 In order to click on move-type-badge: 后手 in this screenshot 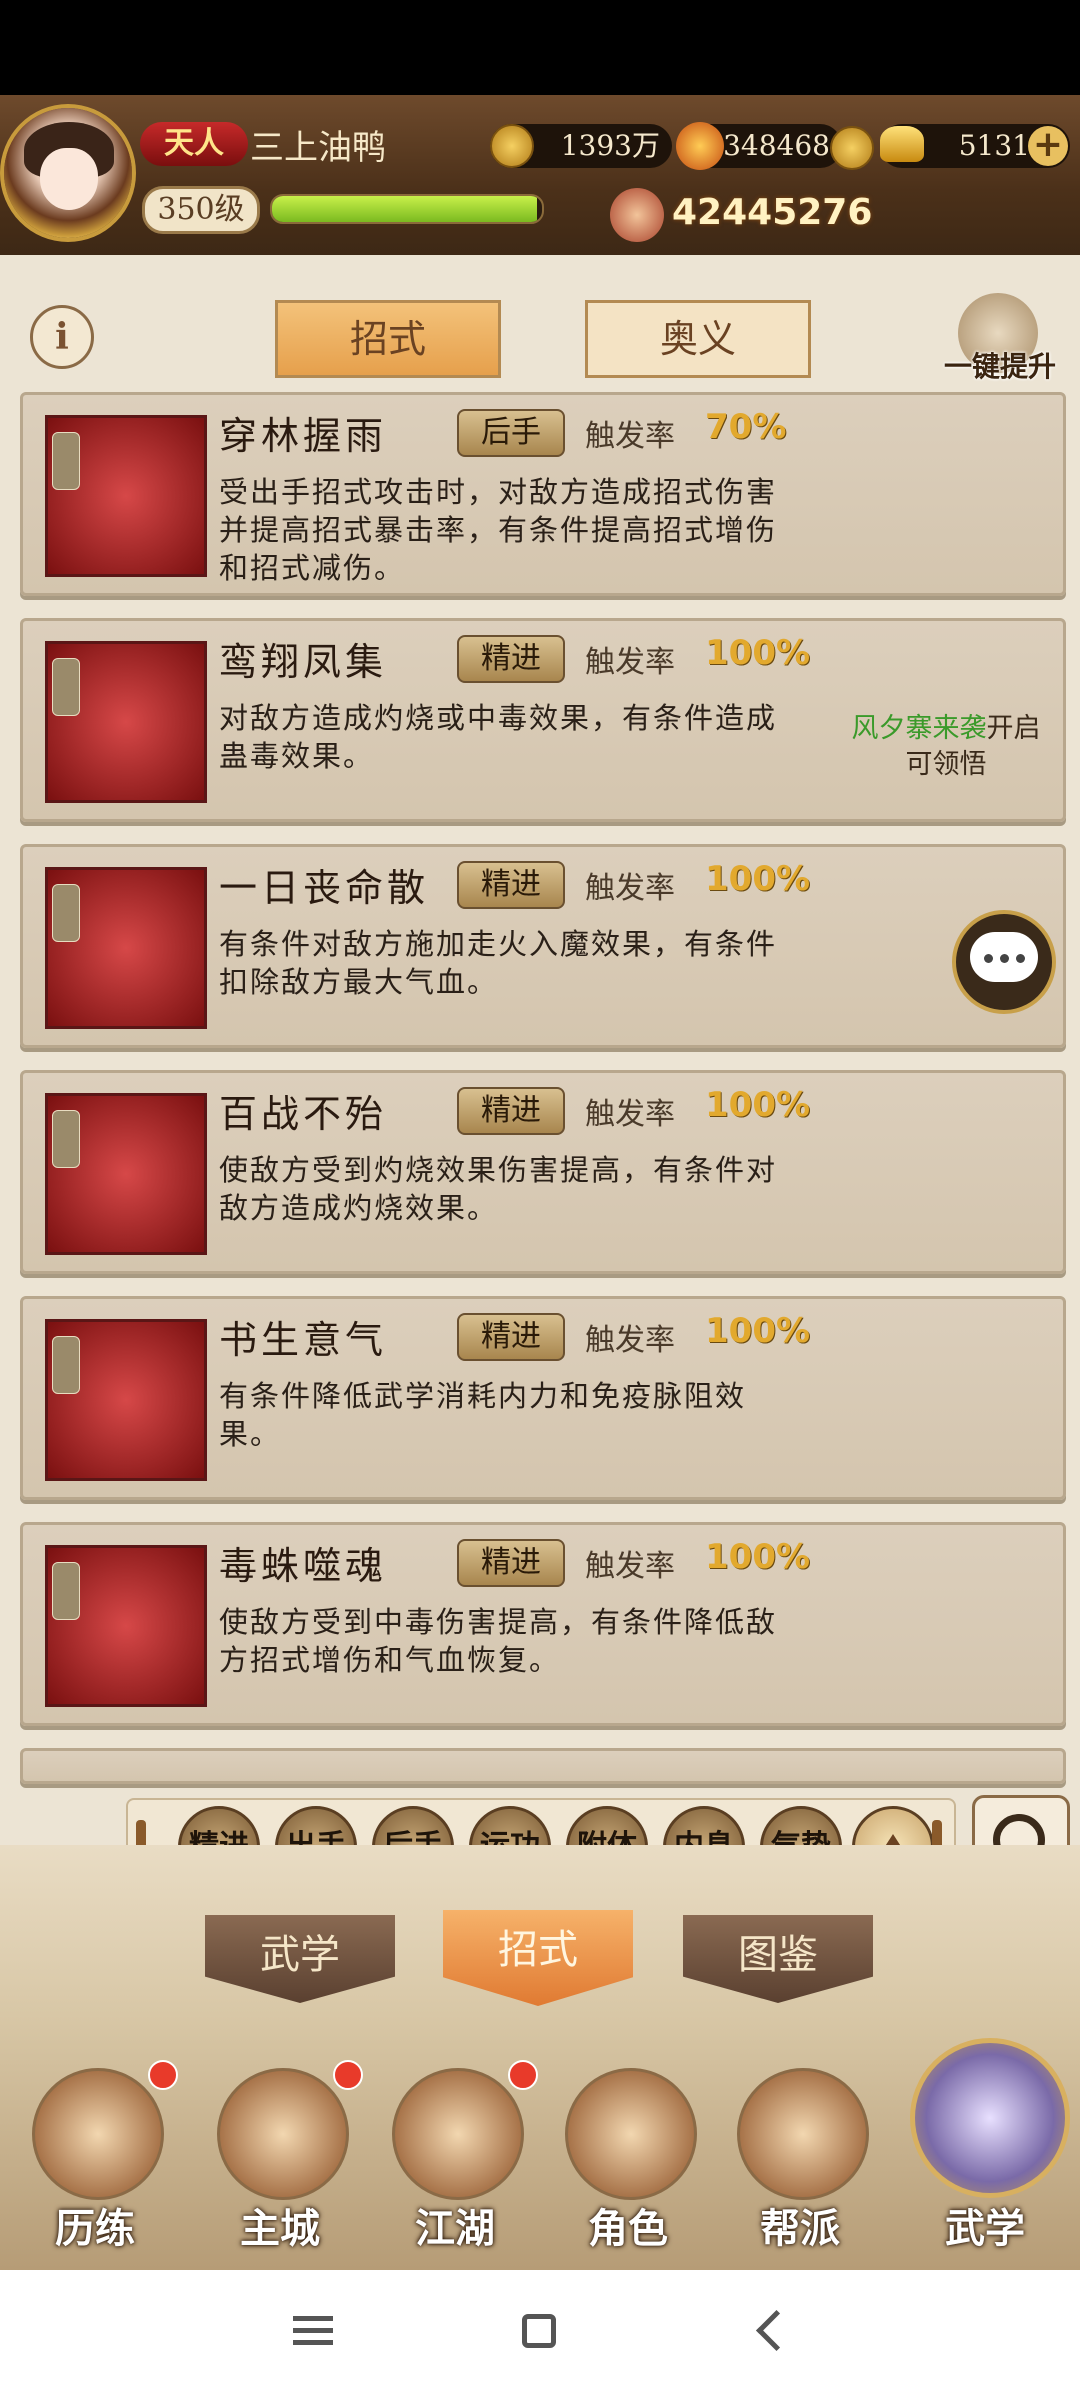, I will do `click(511, 433)`.